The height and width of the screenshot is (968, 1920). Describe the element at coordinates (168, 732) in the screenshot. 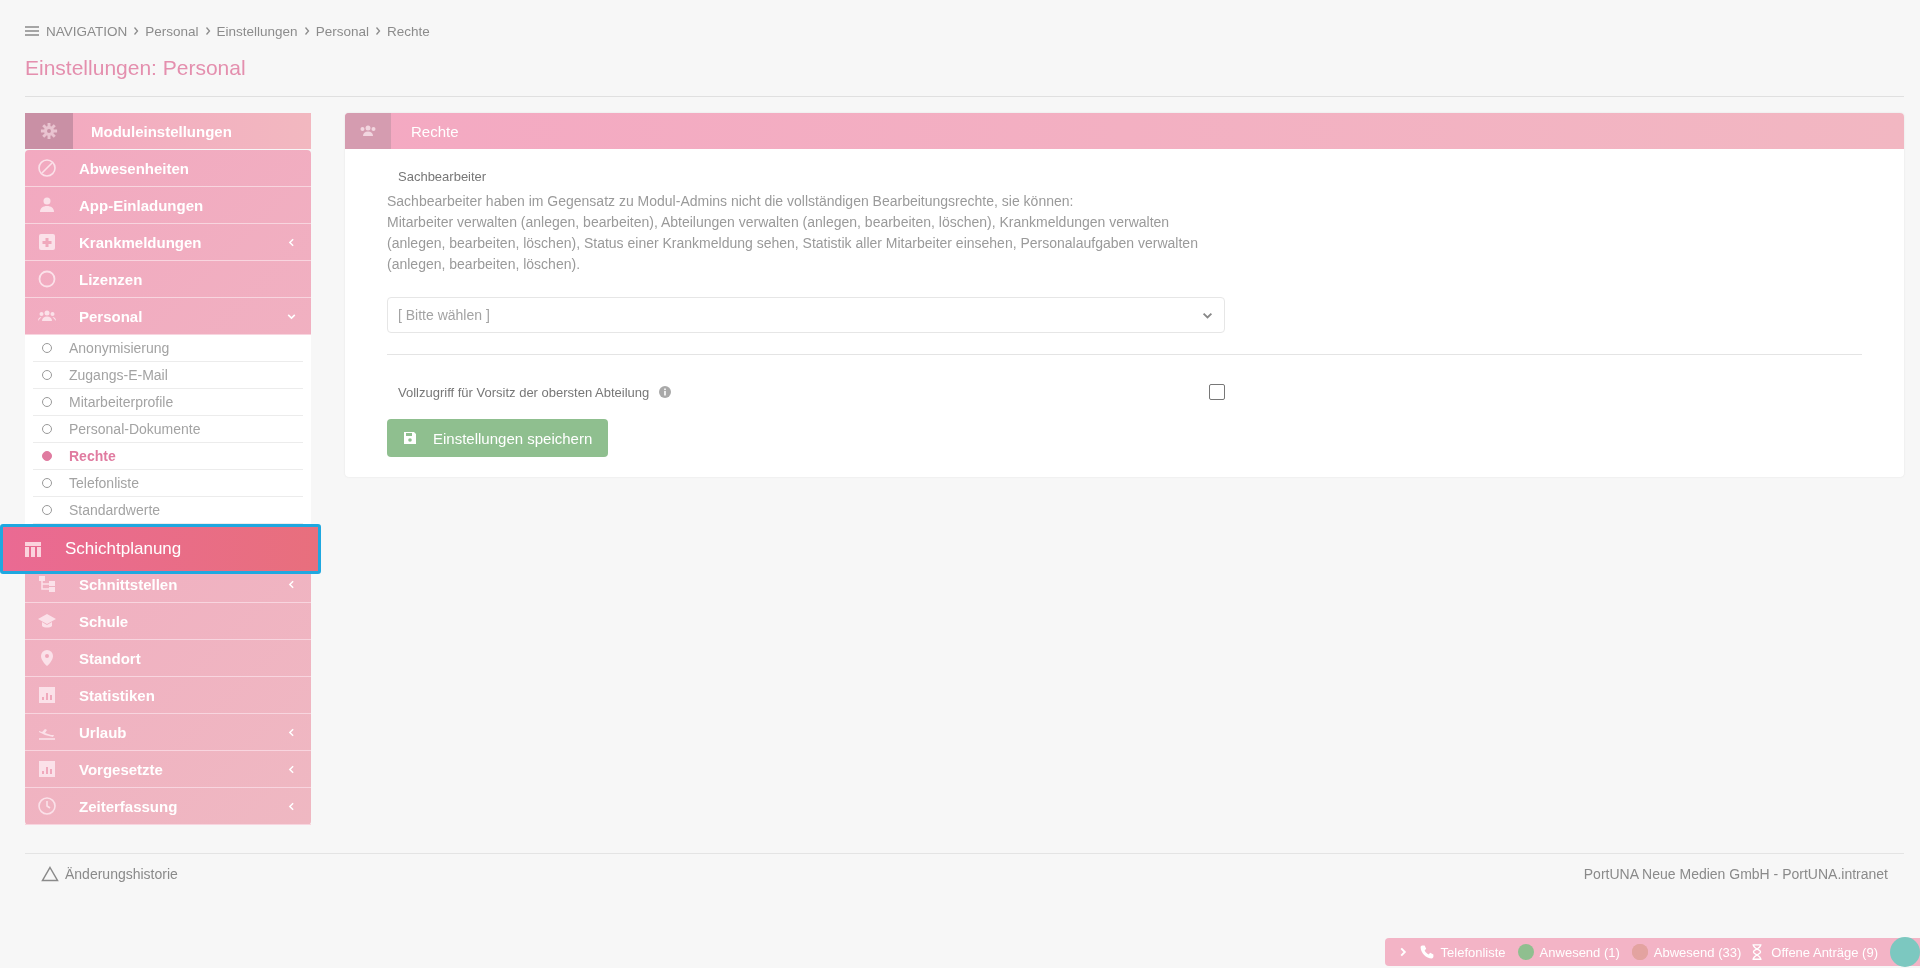

I see `sidebar-item: Urlaub` at that location.